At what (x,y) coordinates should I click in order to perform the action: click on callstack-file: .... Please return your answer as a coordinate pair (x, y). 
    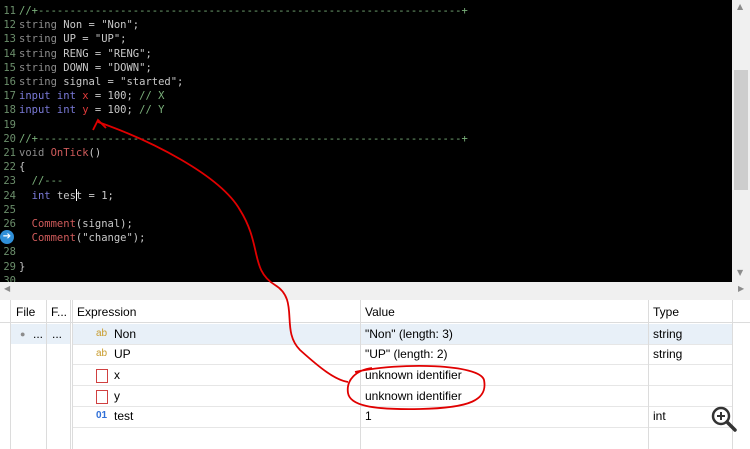
    Looking at the image, I should click on (38, 334).